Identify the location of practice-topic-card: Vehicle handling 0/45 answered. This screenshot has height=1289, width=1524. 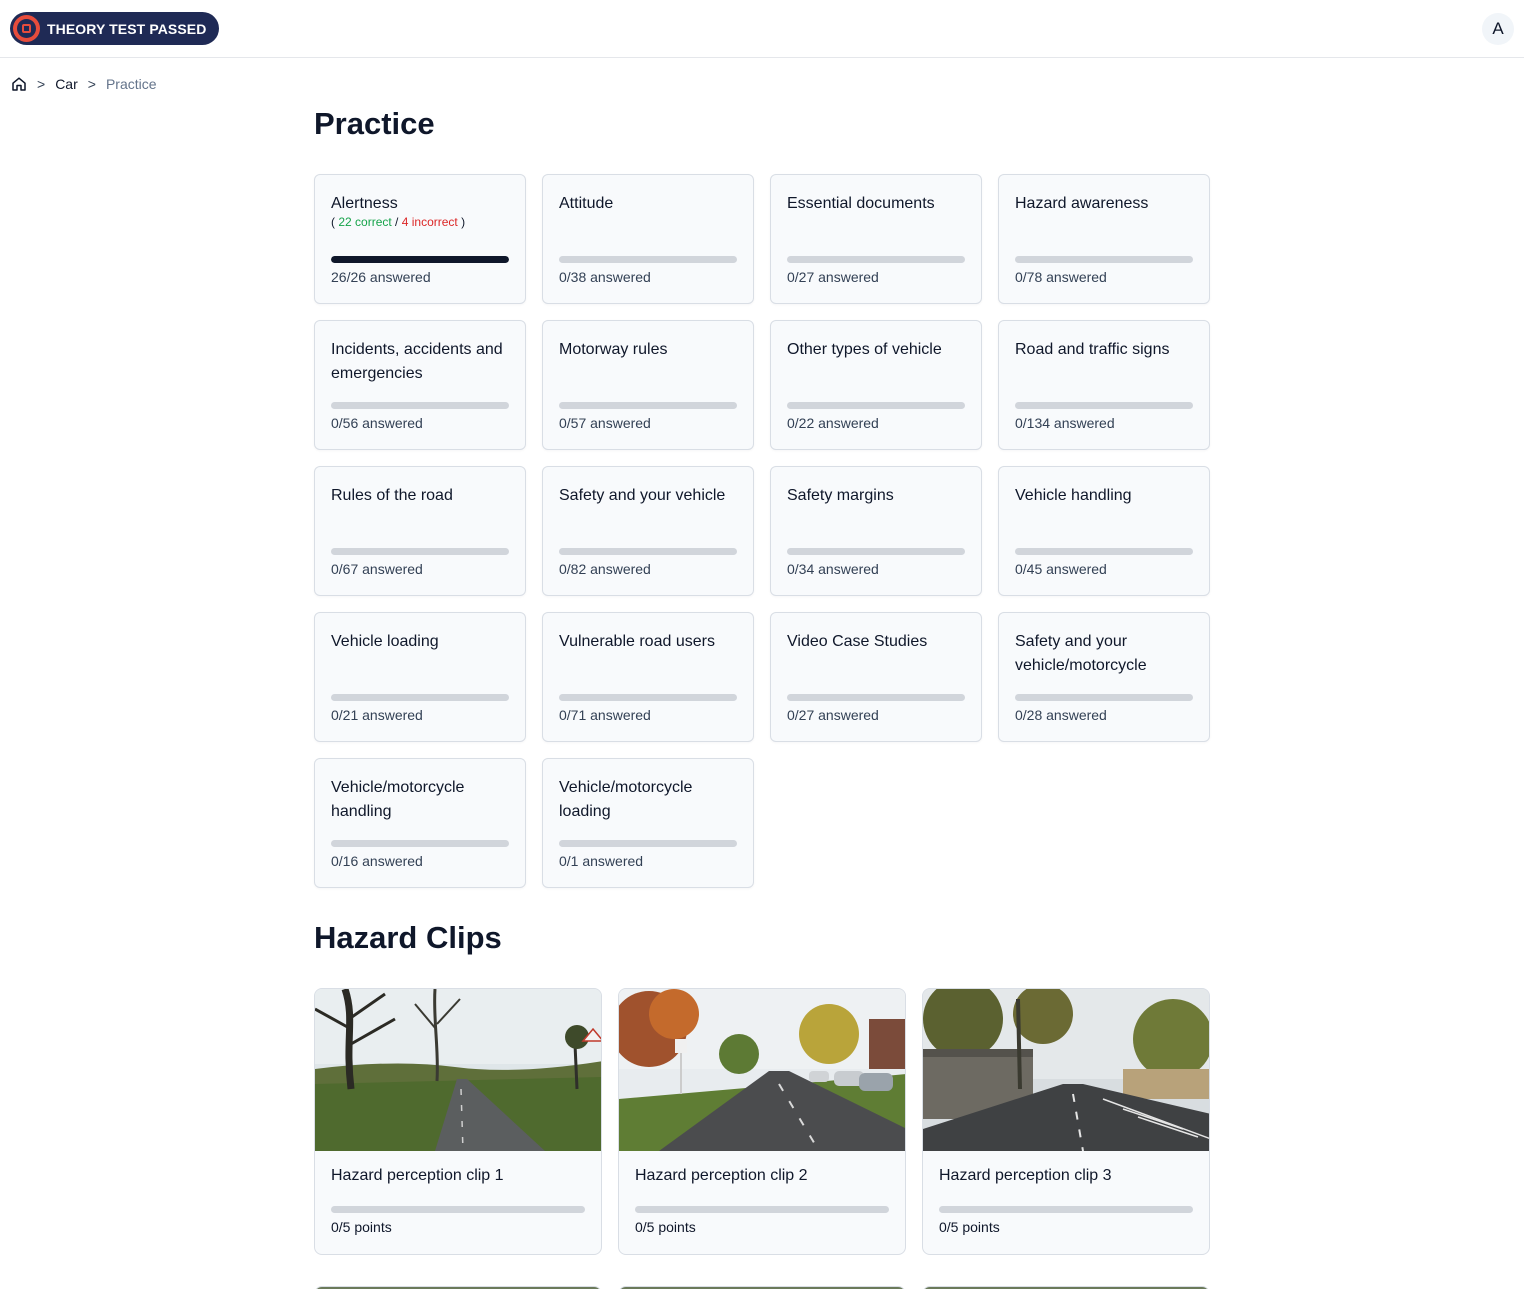
(1104, 531).